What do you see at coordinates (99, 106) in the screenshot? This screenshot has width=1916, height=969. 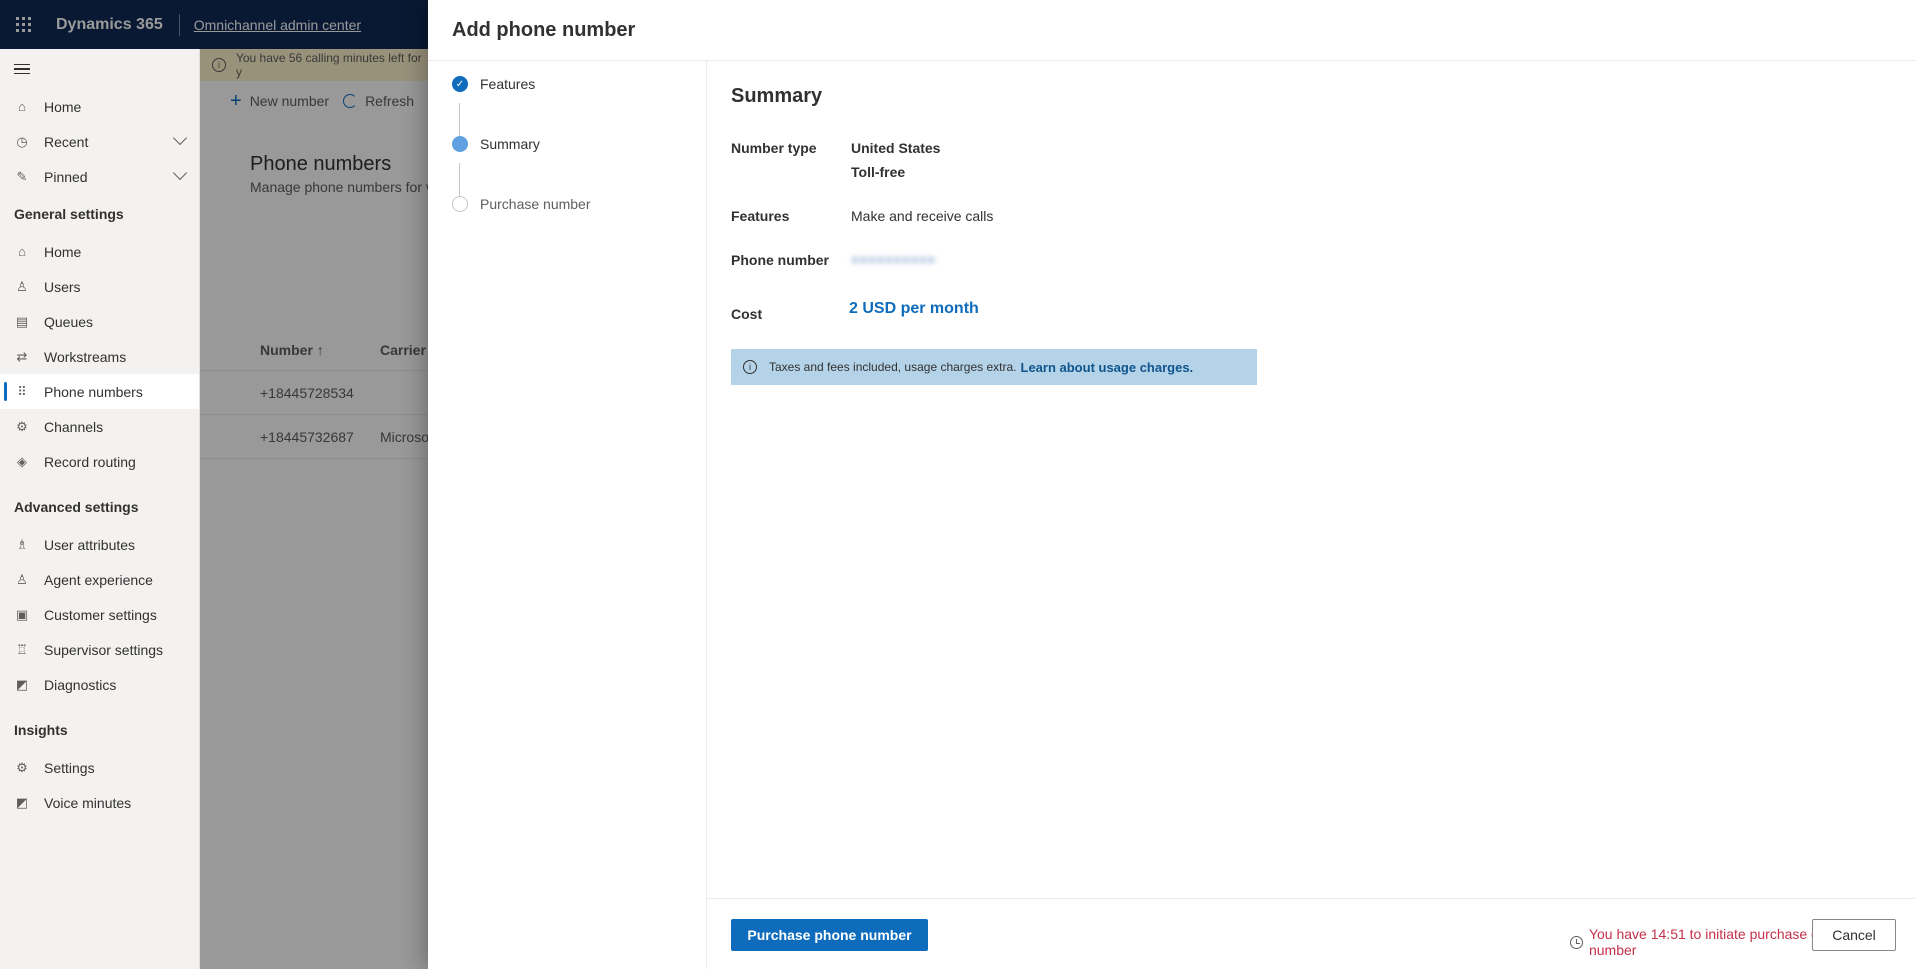 I see `nav-item-home: ⌂ Home` at bounding box center [99, 106].